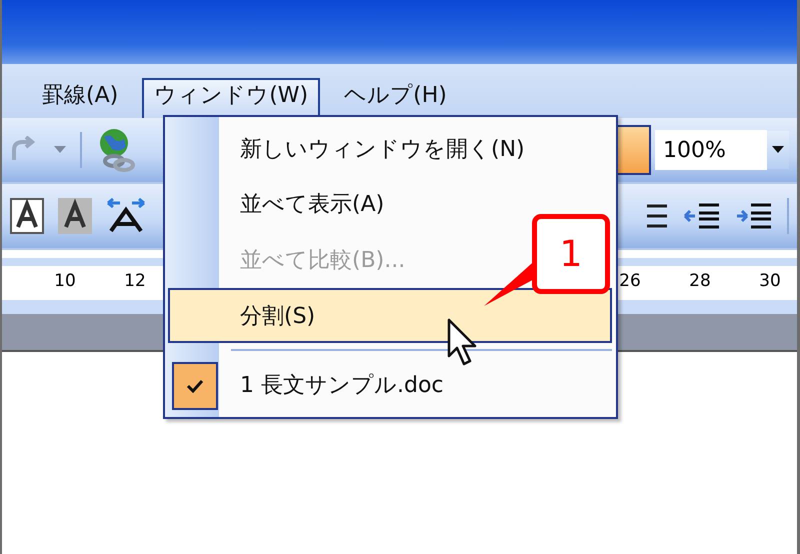 This screenshot has height=554, width=800. Describe the element at coordinates (700, 281) in the screenshot. I see `ruler-number: 28` at that location.